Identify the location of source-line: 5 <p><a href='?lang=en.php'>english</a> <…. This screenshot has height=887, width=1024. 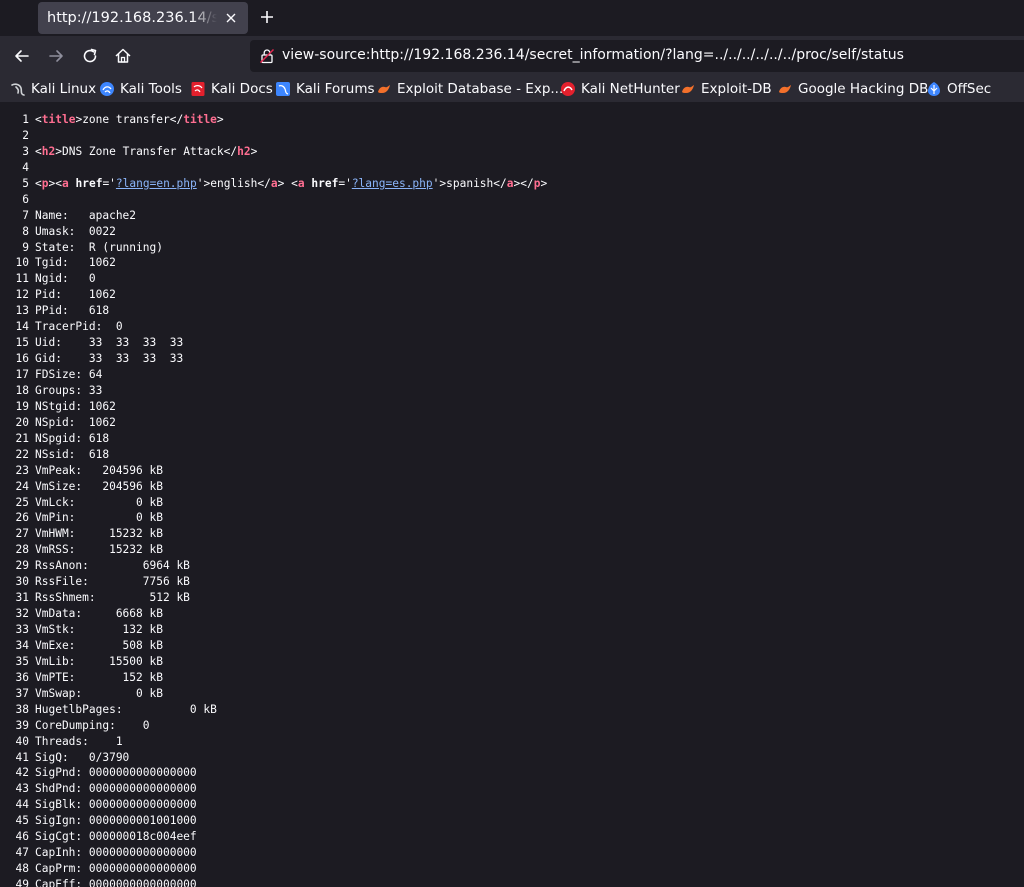
(273, 184).